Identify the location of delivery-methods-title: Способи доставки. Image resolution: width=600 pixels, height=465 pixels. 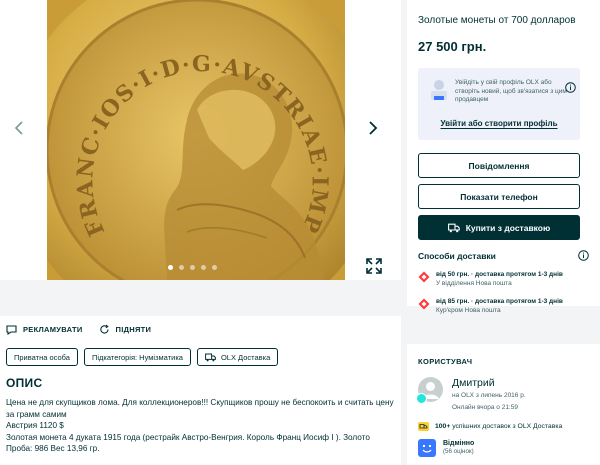
(457, 255).